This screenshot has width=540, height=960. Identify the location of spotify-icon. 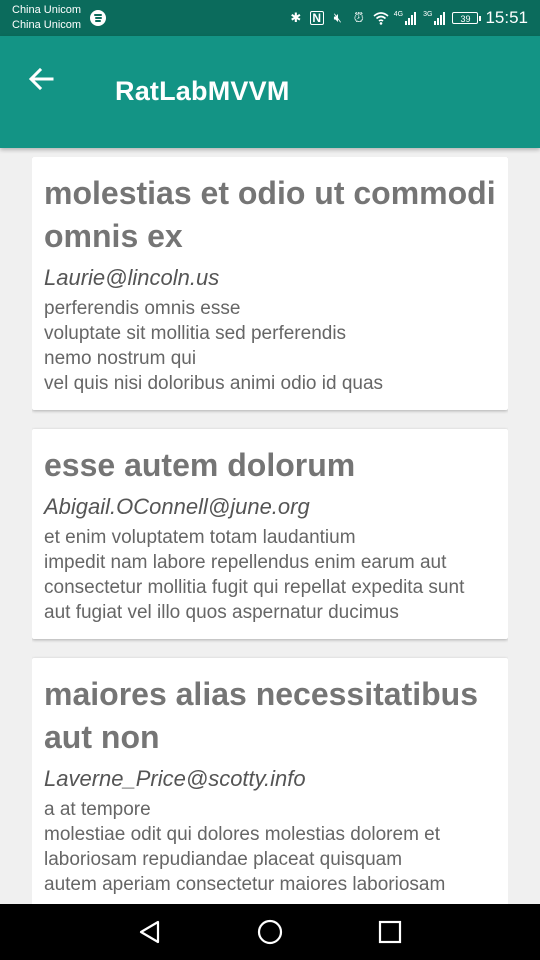
(98, 18).